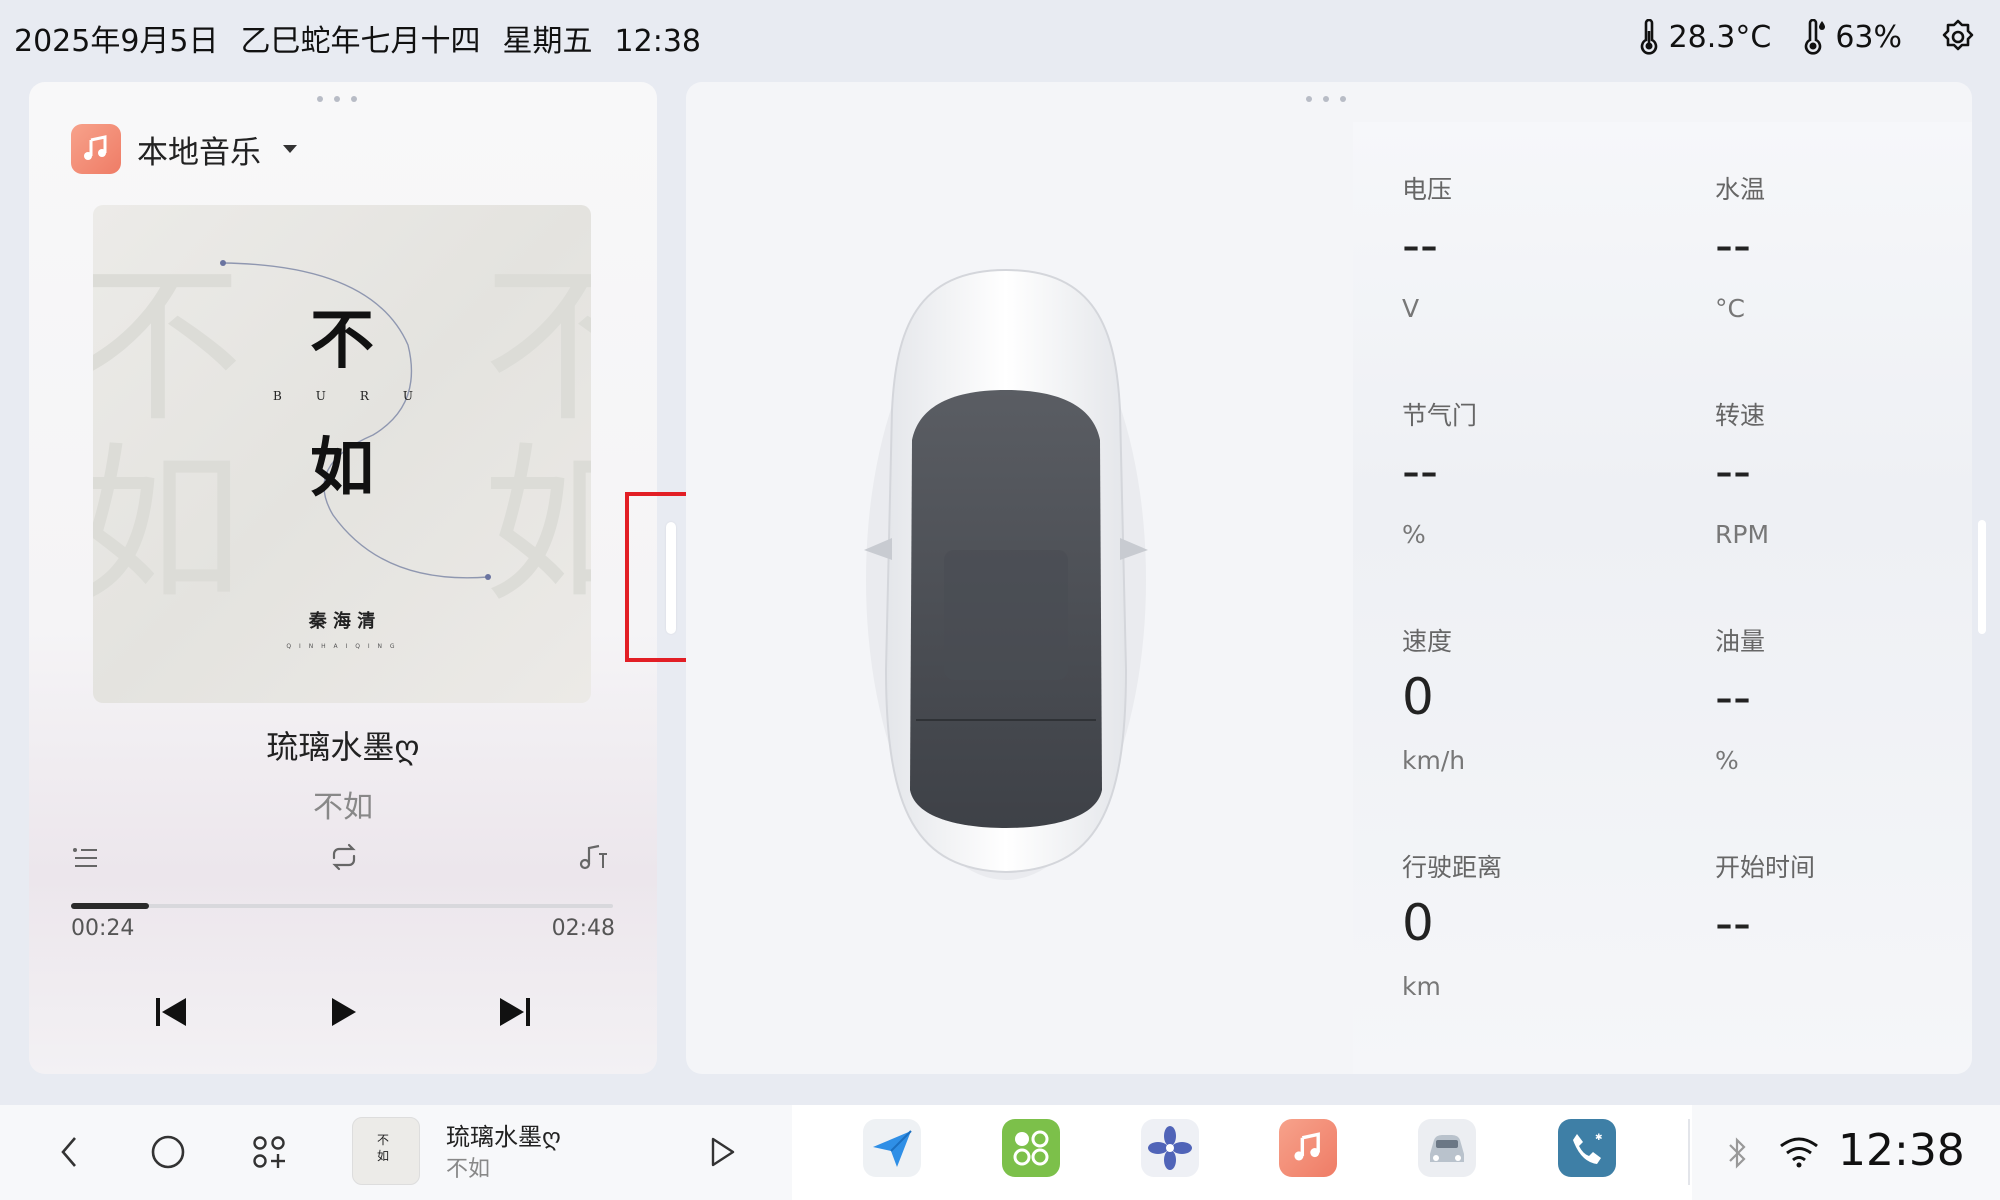  Describe the element at coordinates (1958, 37) in the screenshot. I see `settings-gear-icon` at that location.